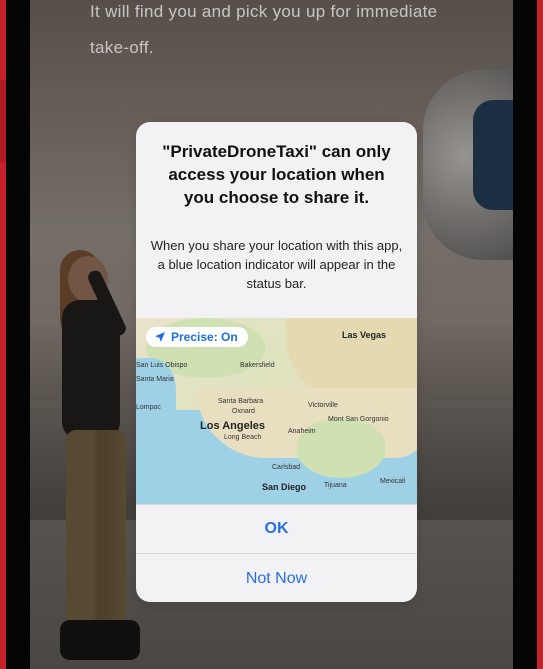 This screenshot has width=543, height=669. What do you see at coordinates (148, 407) in the screenshot?
I see `map-label-lompoc: Lompoc` at bounding box center [148, 407].